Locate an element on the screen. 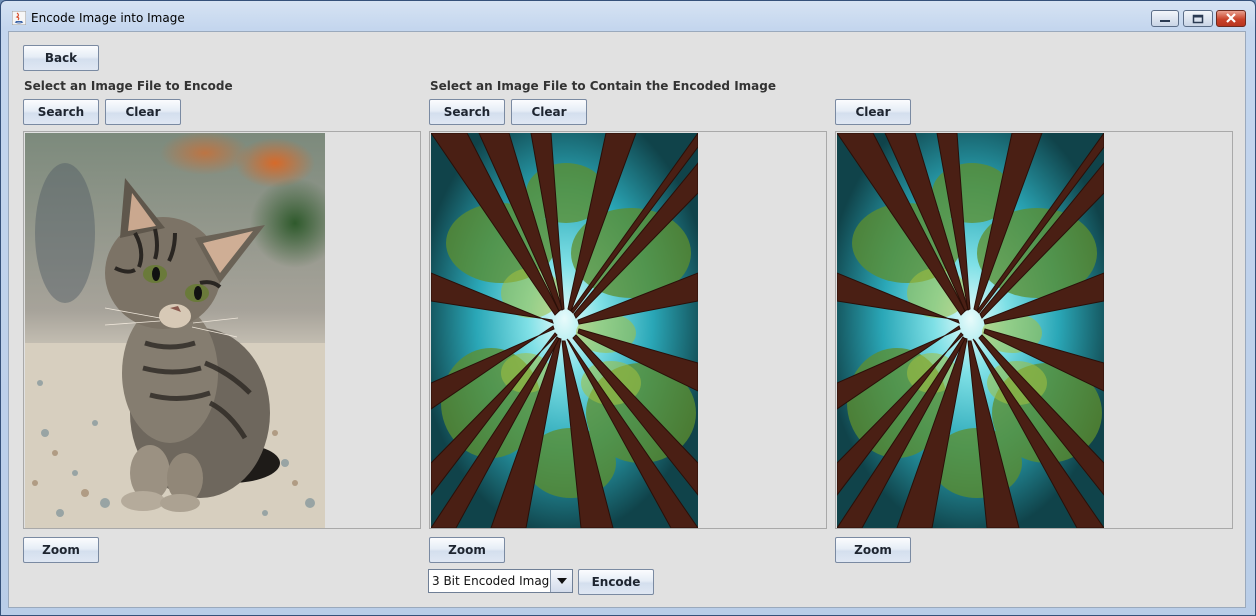  right-zoom-button: Zoom is located at coordinates (873, 550).